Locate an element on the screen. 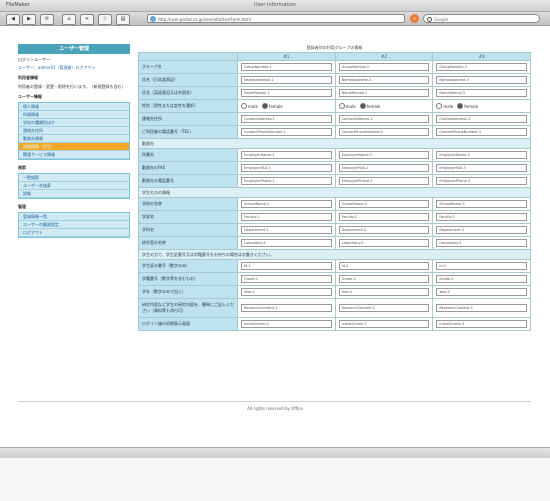 The width and height of the screenshot is (550, 501). sidebar-item: 関連サービス情報 is located at coordinates (74, 155).